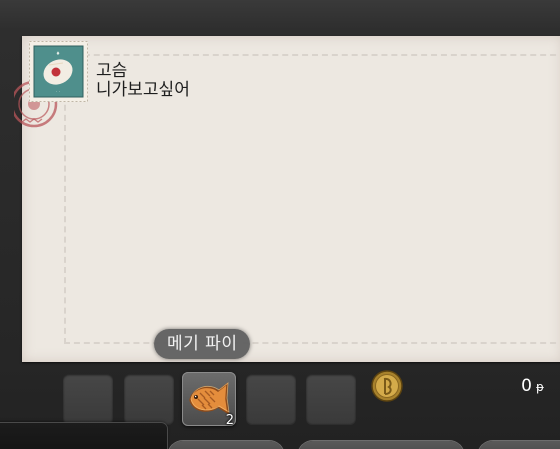 The height and width of the screenshot is (449, 560). Describe the element at coordinates (229, 420) in the screenshot. I see `item-count: 2` at that location.